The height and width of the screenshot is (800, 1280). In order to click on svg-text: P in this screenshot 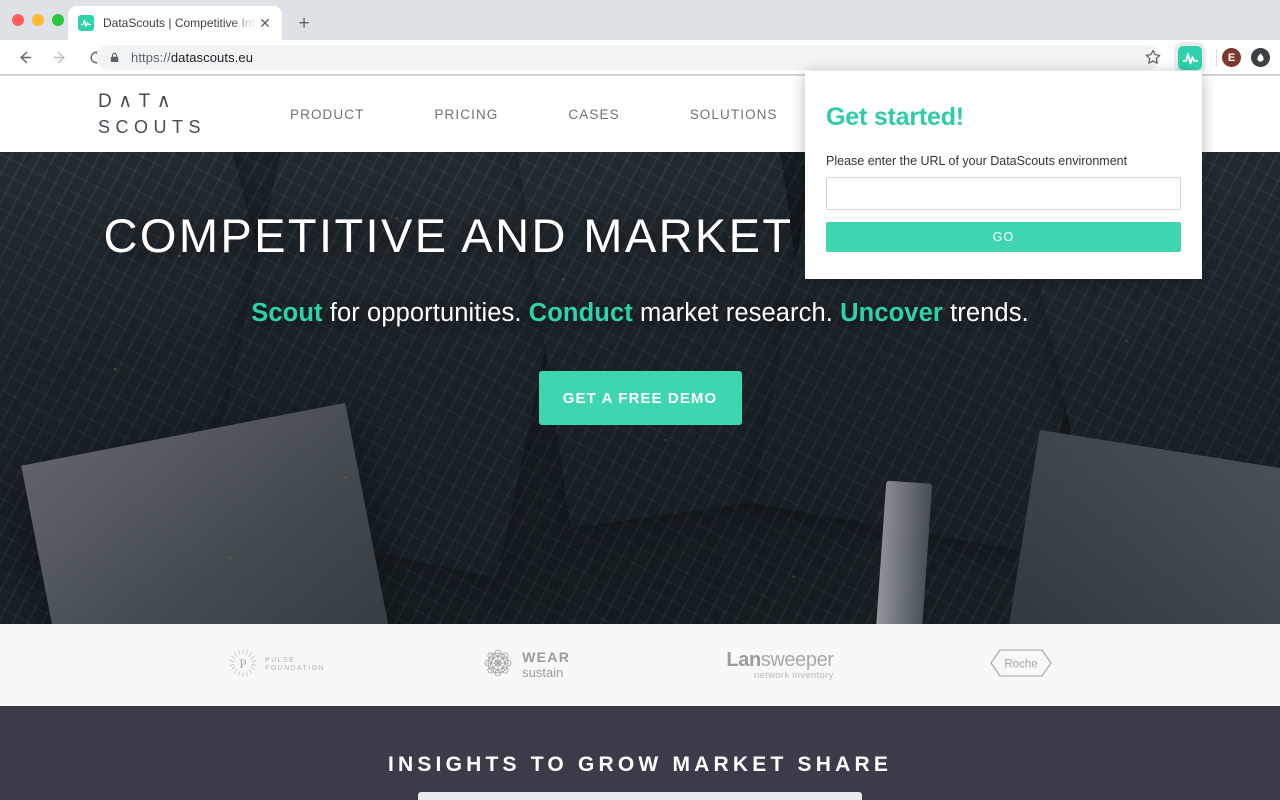, I will do `click(243, 663)`.